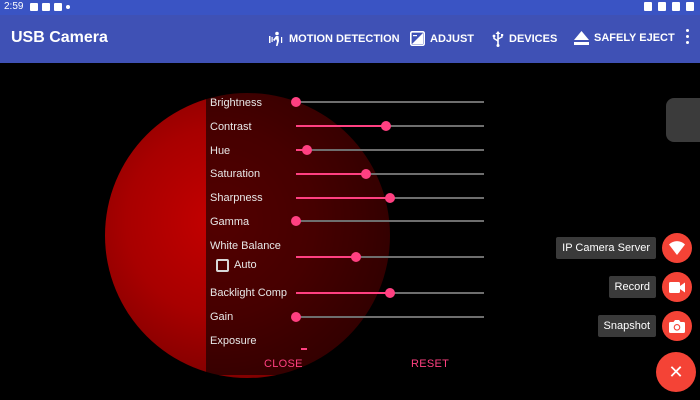 The width and height of the screenshot is (700, 400). What do you see at coordinates (634, 38) in the screenshot?
I see `safely-eject-label: SAFELY EJECT` at bounding box center [634, 38].